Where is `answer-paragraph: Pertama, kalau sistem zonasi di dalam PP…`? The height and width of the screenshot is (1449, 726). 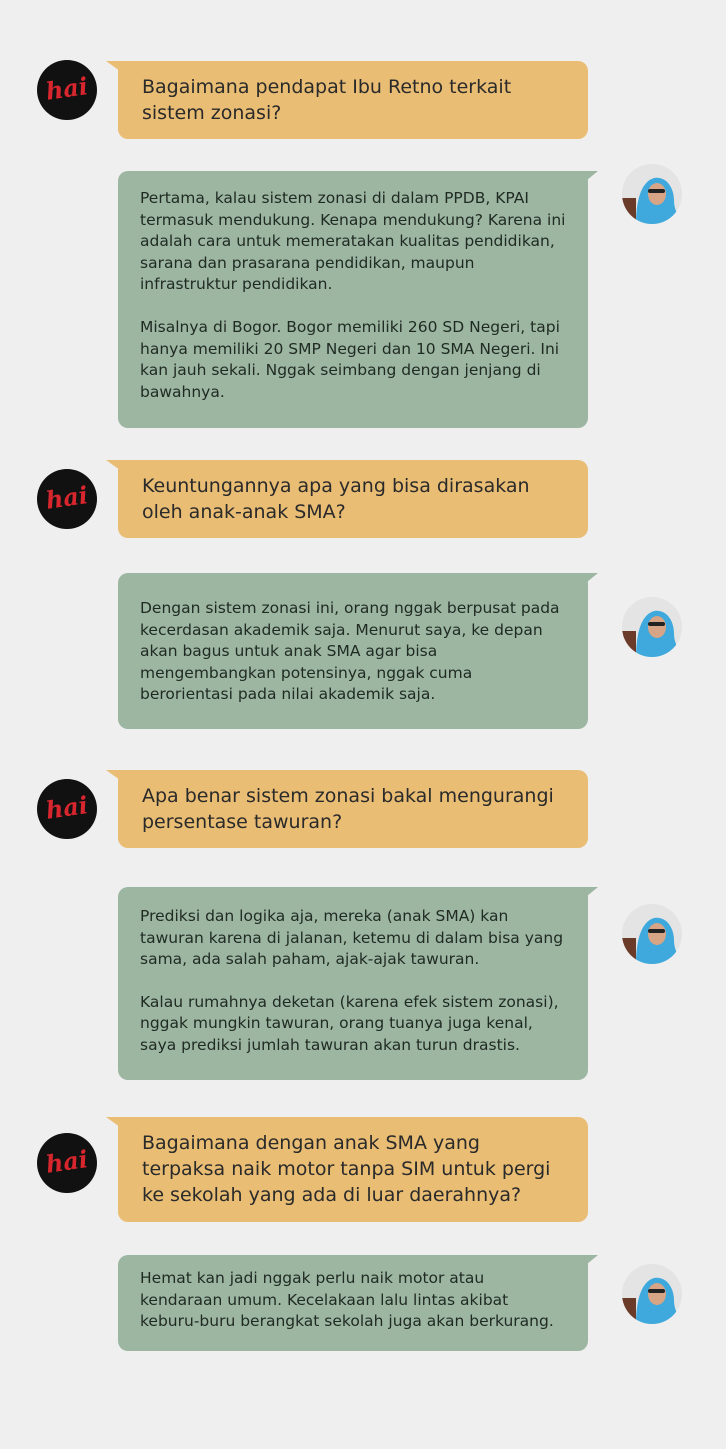
answer-paragraph: Pertama, kalau sistem zonasi di dalam PP… is located at coordinates (353, 241).